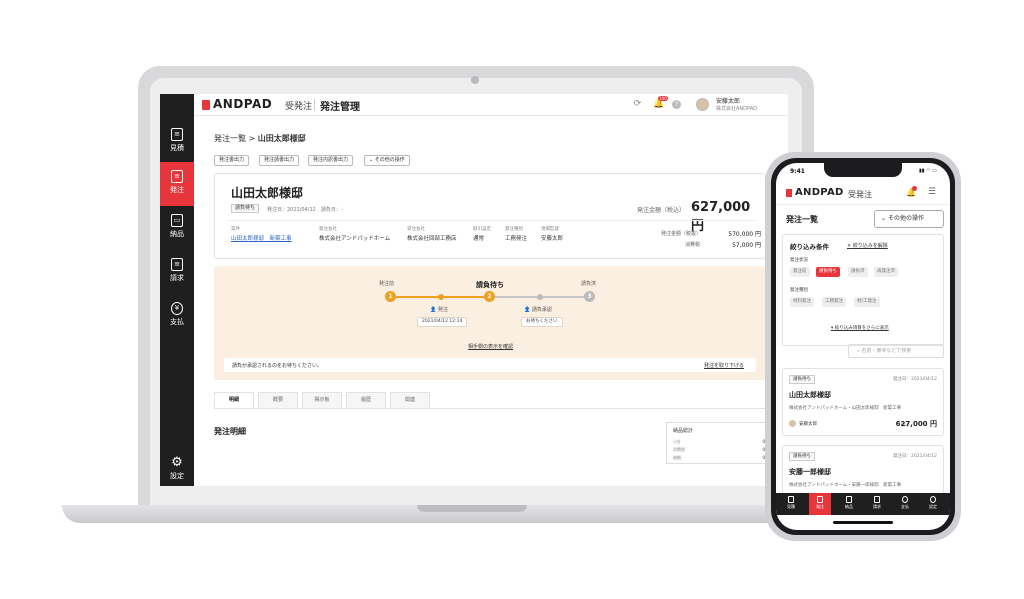 This screenshot has width=1024, height=599. I want to click on document-icon: ≡, so click(177, 134).